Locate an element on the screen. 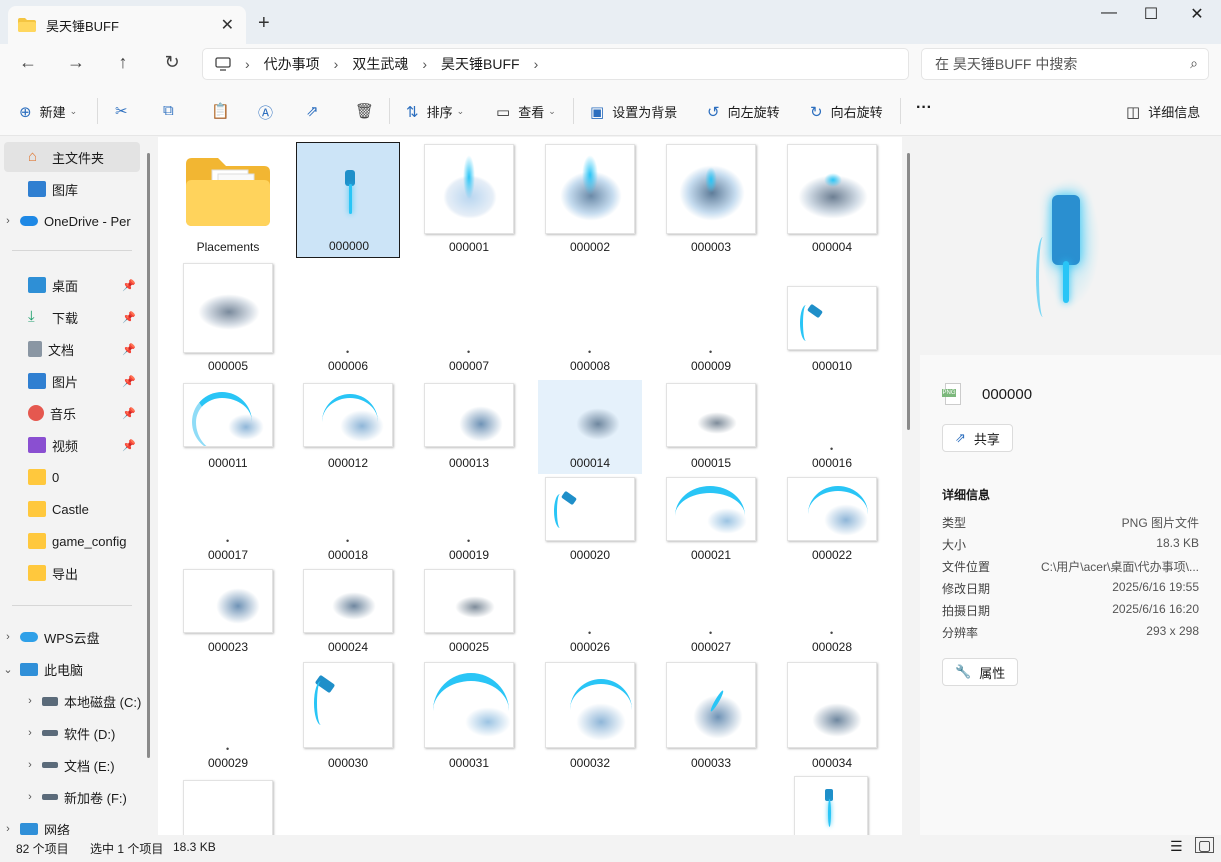 This screenshot has width=1221, height=862. address-bar: › 代办事项 › 双生武魂 › 昊天锤BUFF › is located at coordinates (555, 64).